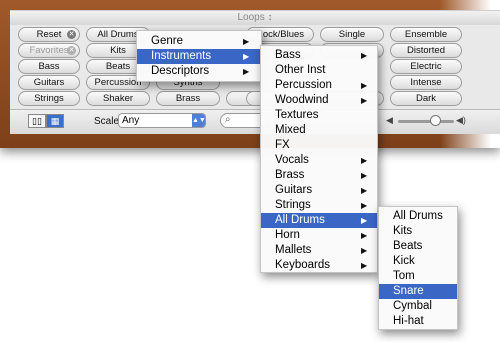 This screenshot has width=500, height=342. I want to click on menu-item-all-drums: All Drums, so click(418, 216).